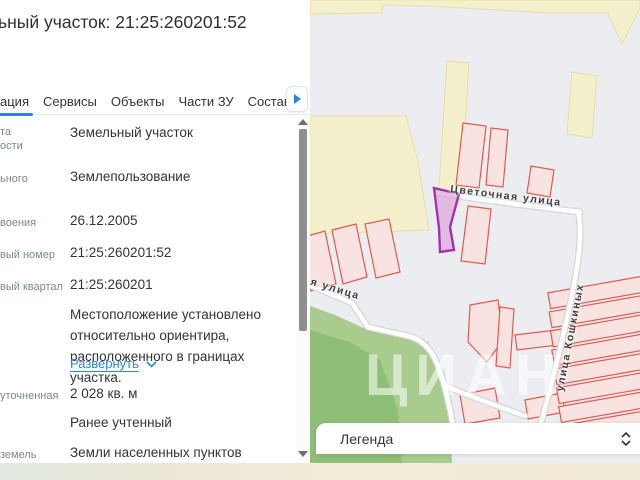 The width and height of the screenshot is (640, 480). I want to click on field-label: воения, so click(18, 223).